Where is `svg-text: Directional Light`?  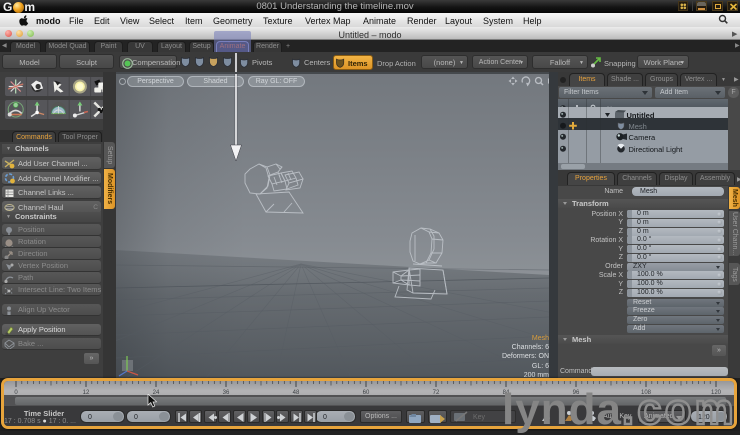
svg-text: Directional Light is located at coordinates (656, 149).